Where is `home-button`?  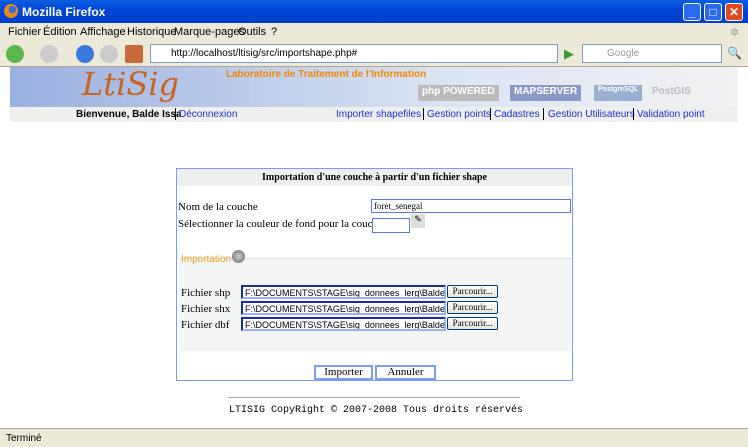
home-button is located at coordinates (134, 54).